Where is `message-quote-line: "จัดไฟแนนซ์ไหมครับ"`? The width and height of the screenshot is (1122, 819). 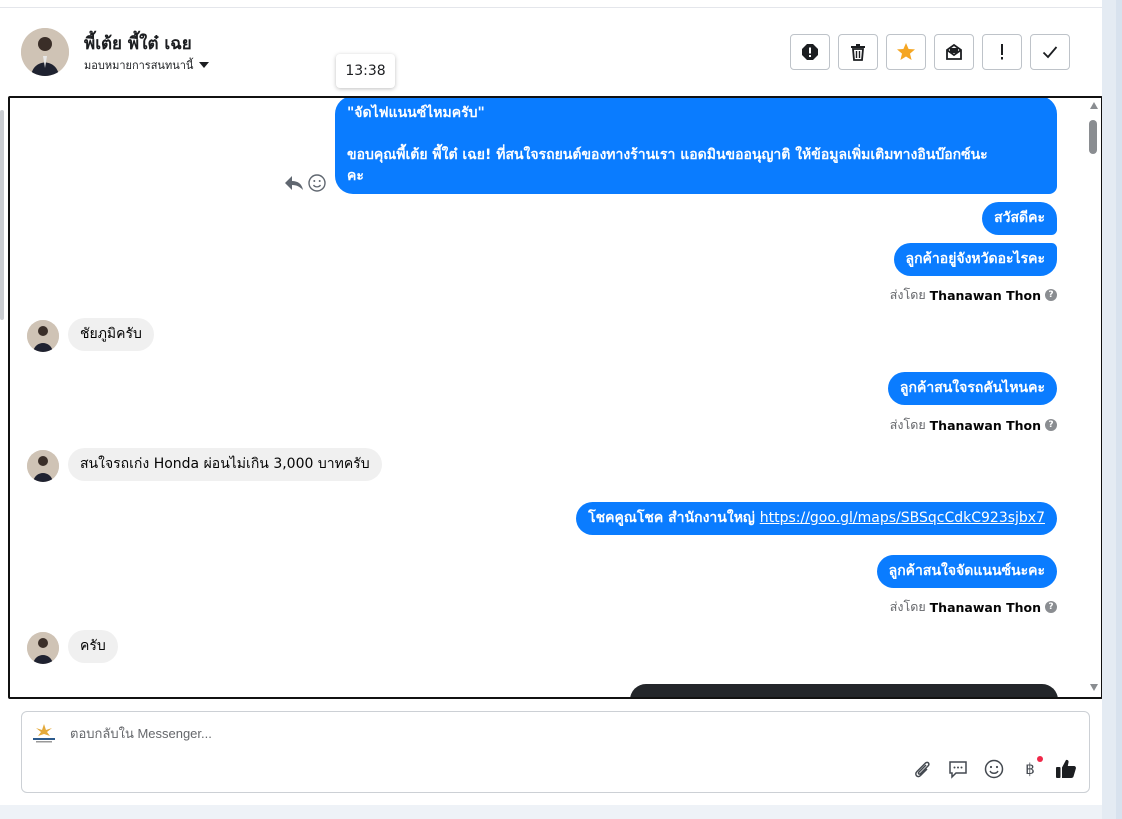 message-quote-line: "จัดไฟแนนซ์ไหมครับ" is located at coordinates (416, 113).